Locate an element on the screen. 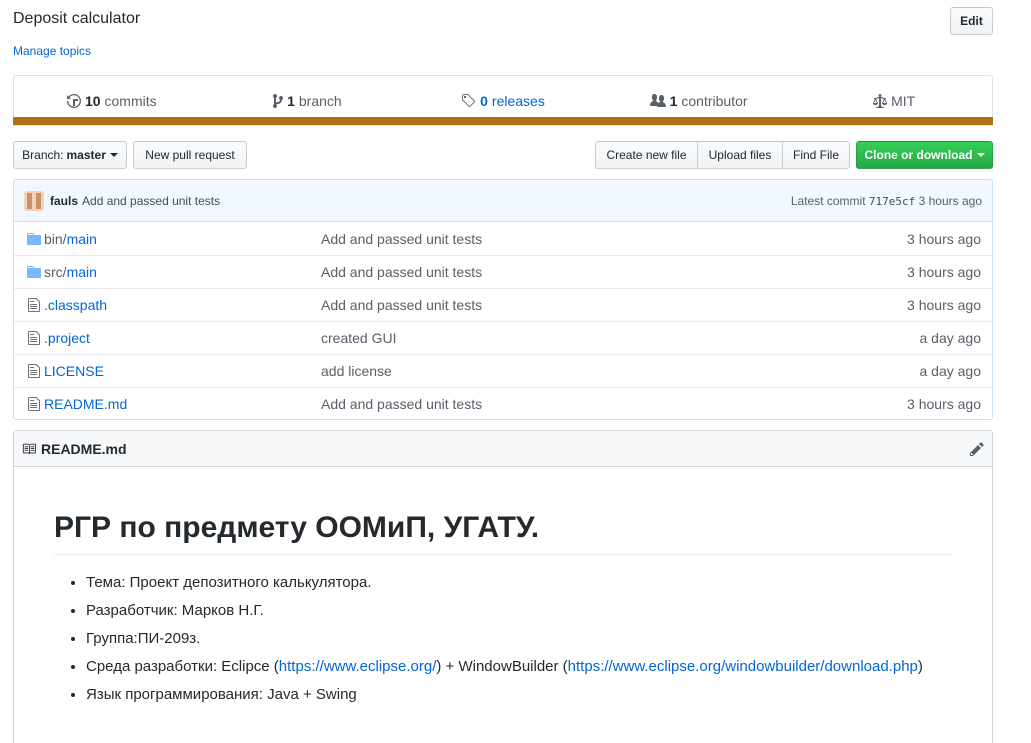 Image resolution: width=1031 pixels, height=743 pixels. readme-filename: README.md is located at coordinates (84, 448).